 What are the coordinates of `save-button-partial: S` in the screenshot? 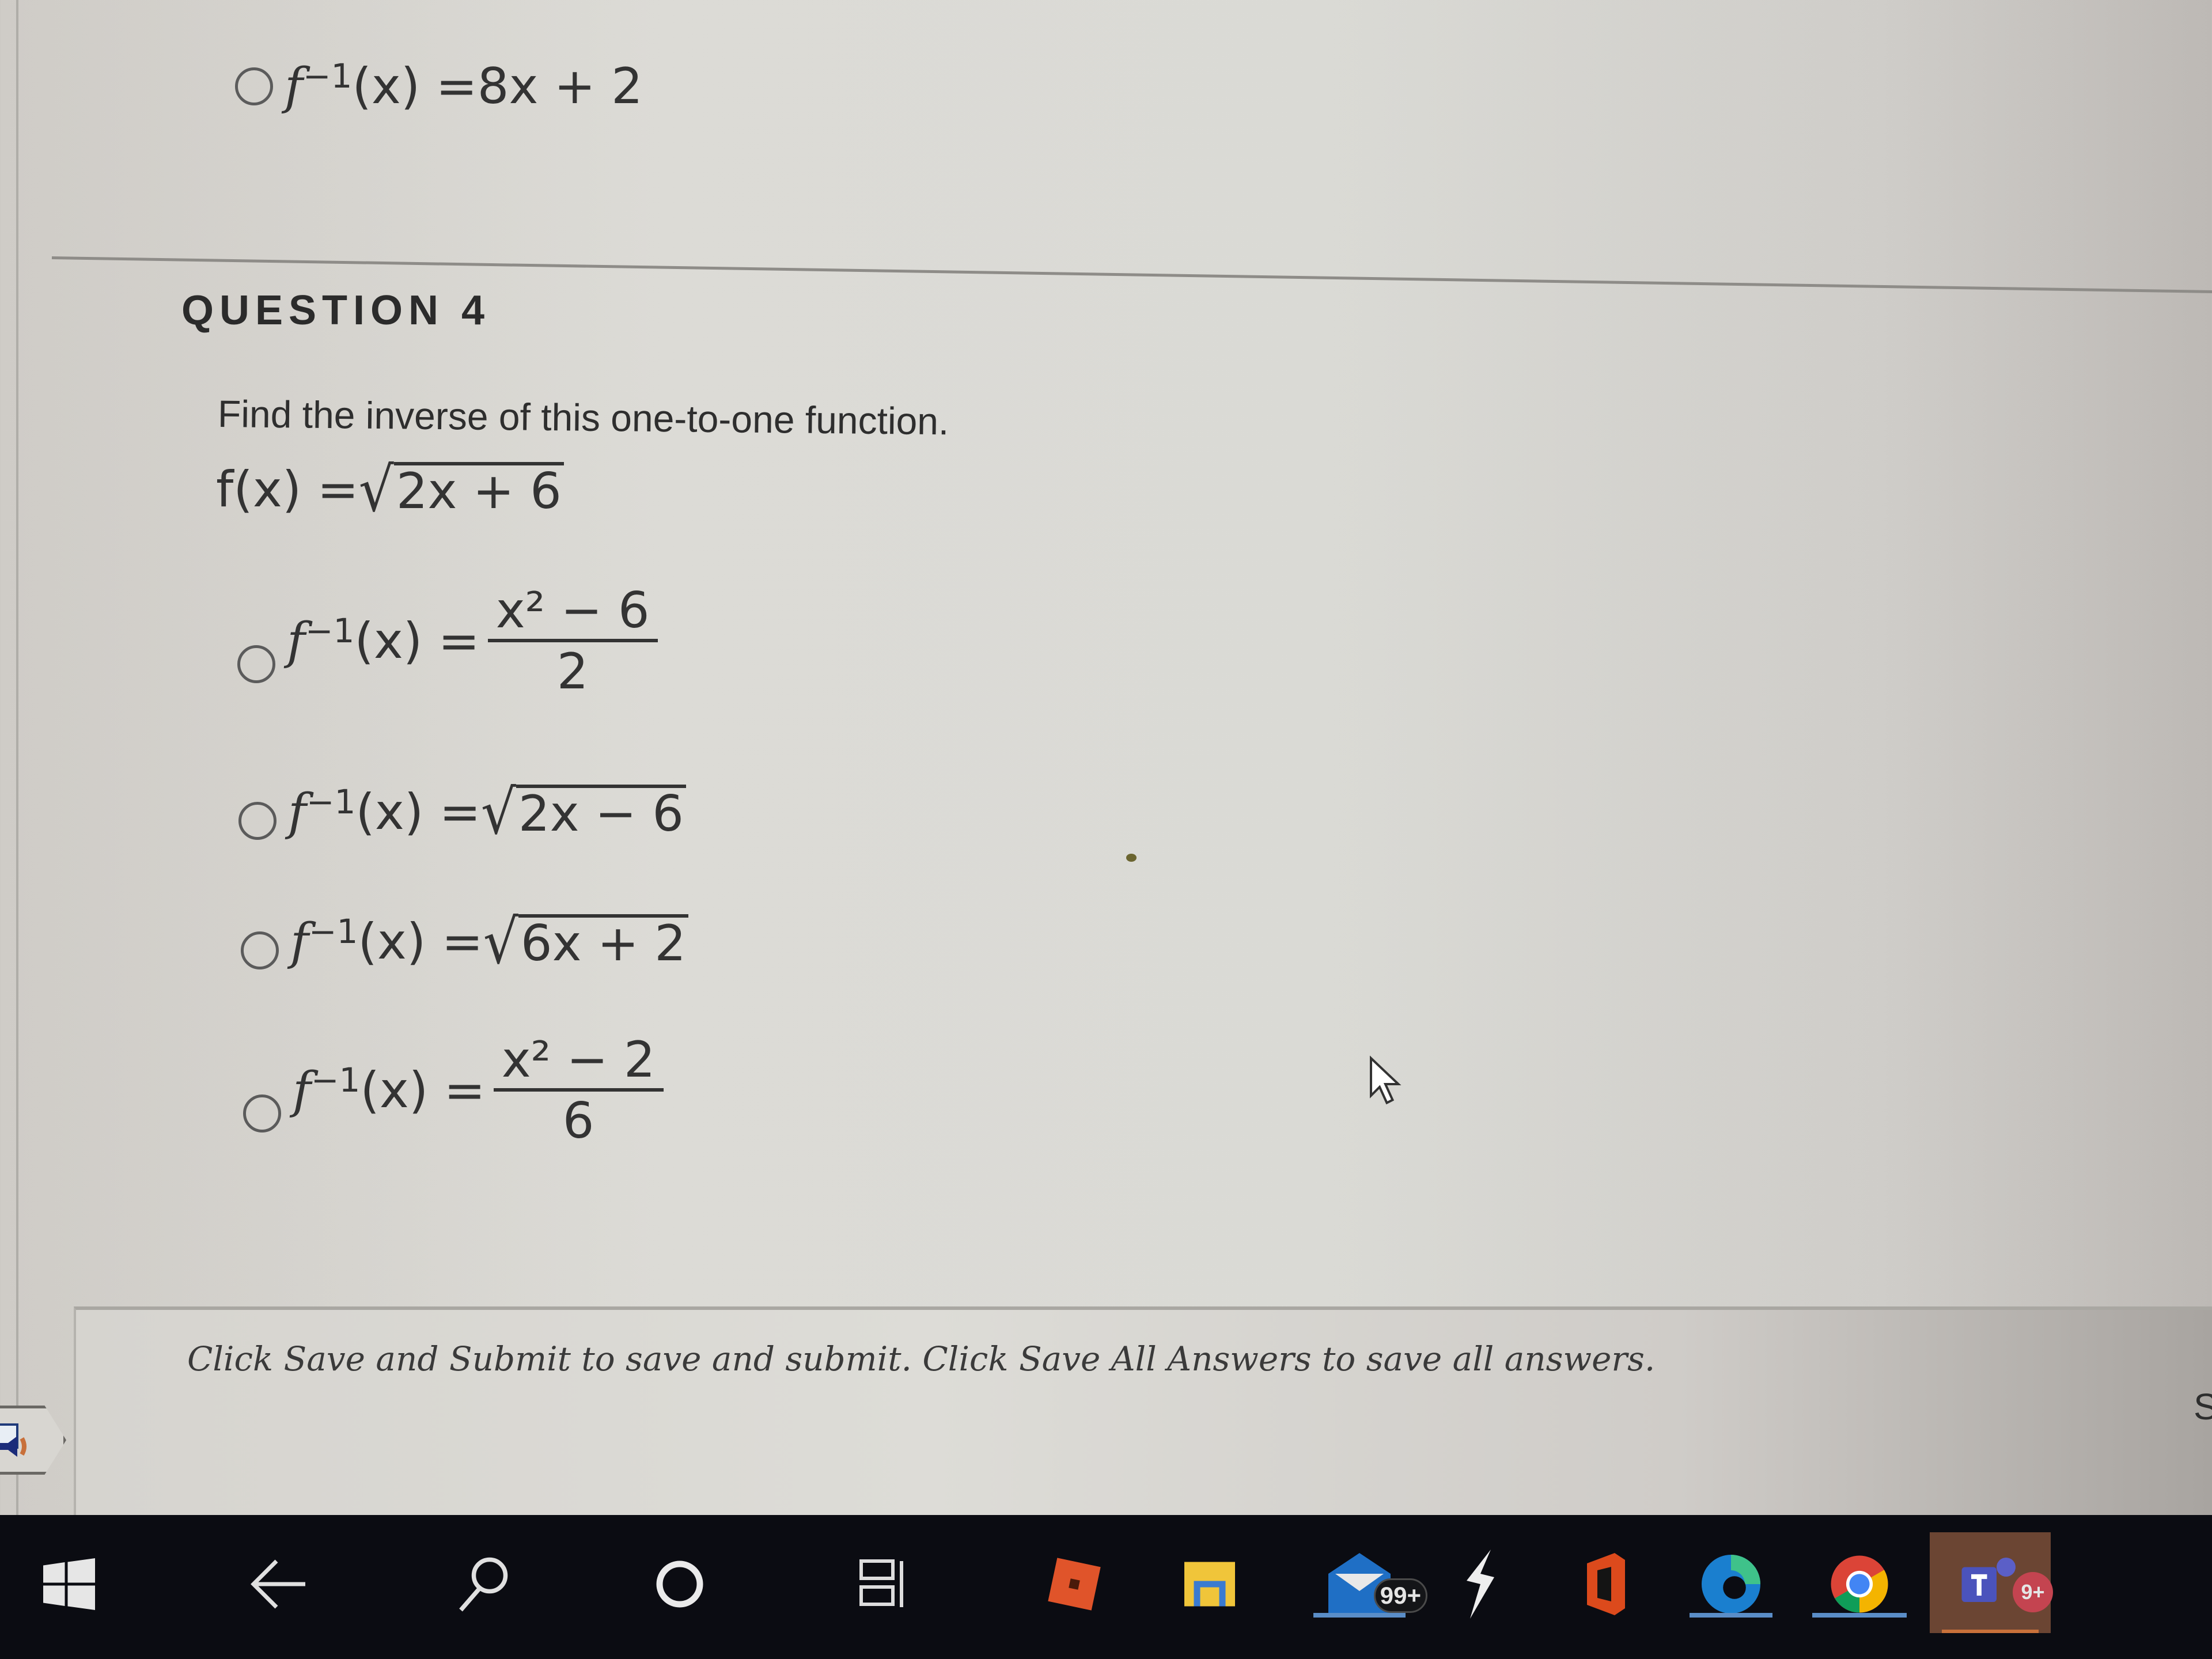 It's located at (2203, 1406).